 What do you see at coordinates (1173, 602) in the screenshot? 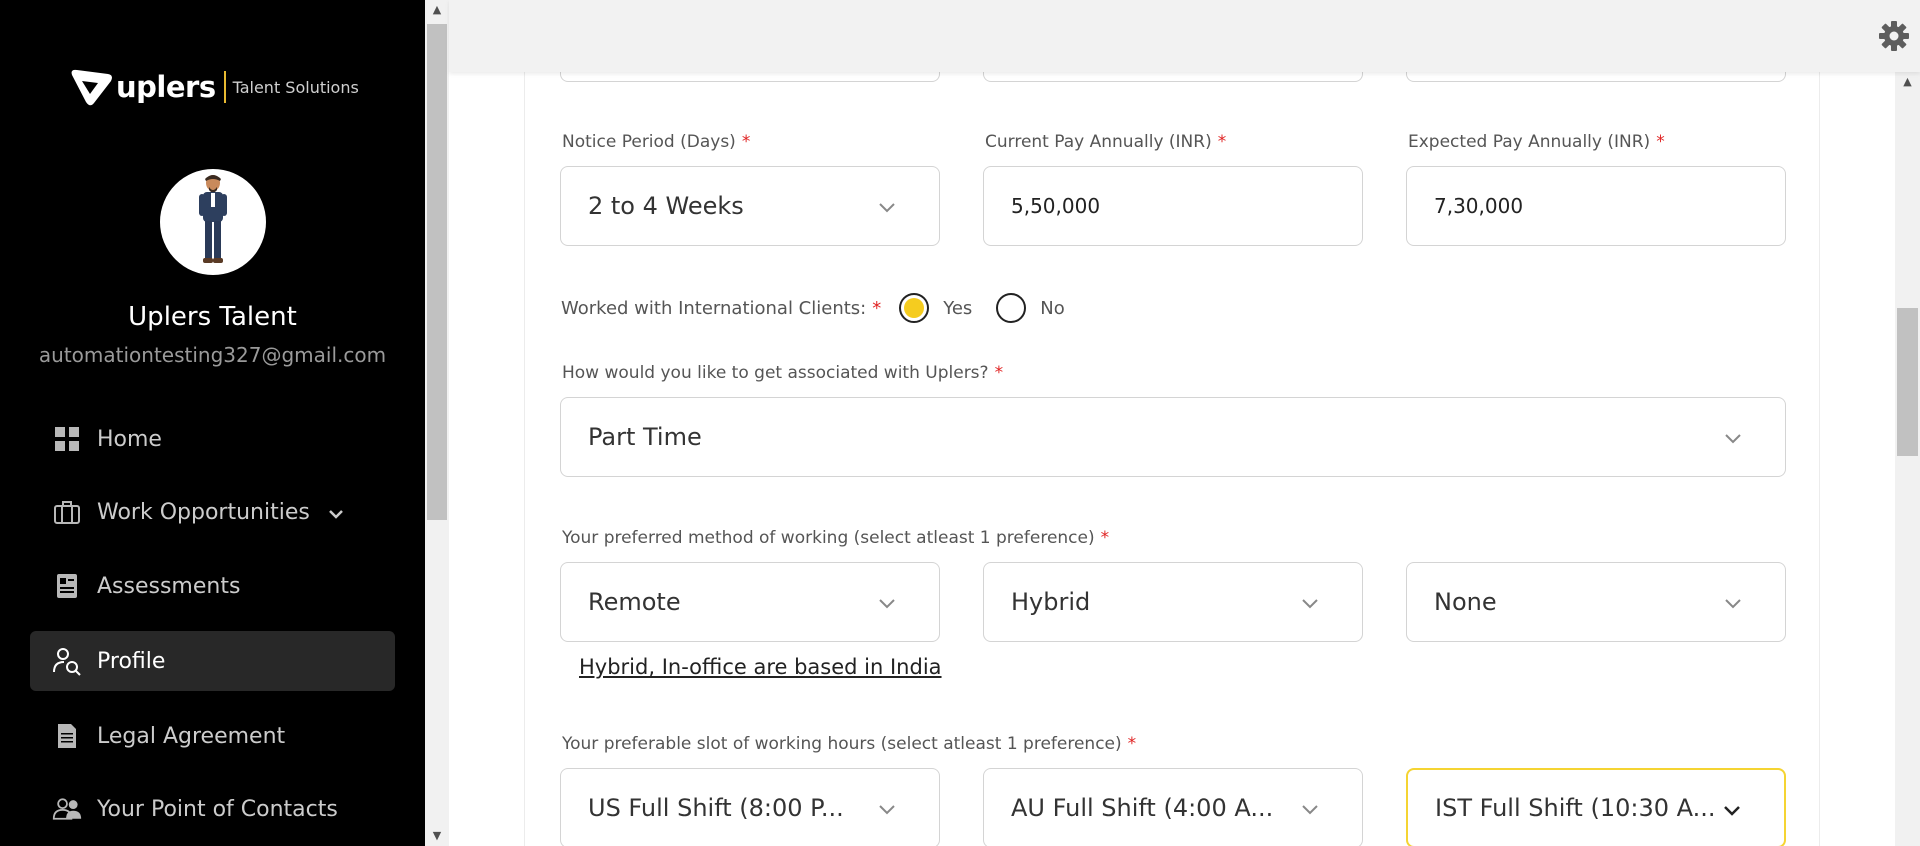
I see `working-method-select-2: Hybrid` at bounding box center [1173, 602].